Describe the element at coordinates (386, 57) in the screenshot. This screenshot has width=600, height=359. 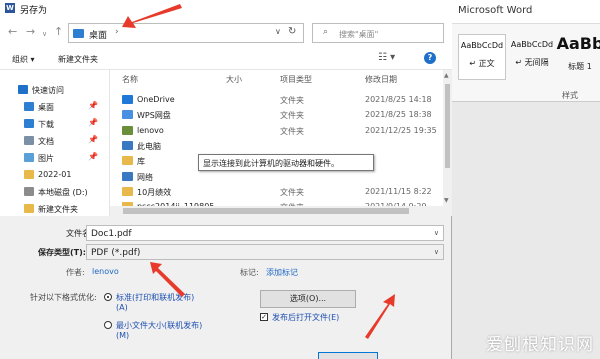
I see `view-options-icon: ☷ ▾` at that location.